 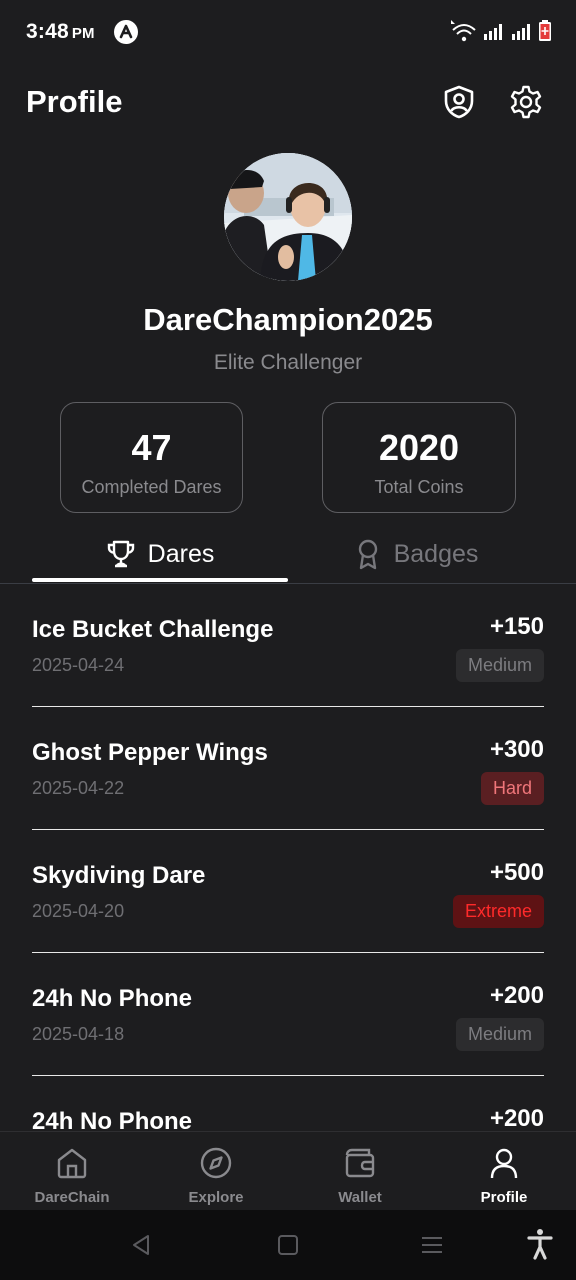 What do you see at coordinates (72, 1197) in the screenshot?
I see `nav-label: DareChain` at bounding box center [72, 1197].